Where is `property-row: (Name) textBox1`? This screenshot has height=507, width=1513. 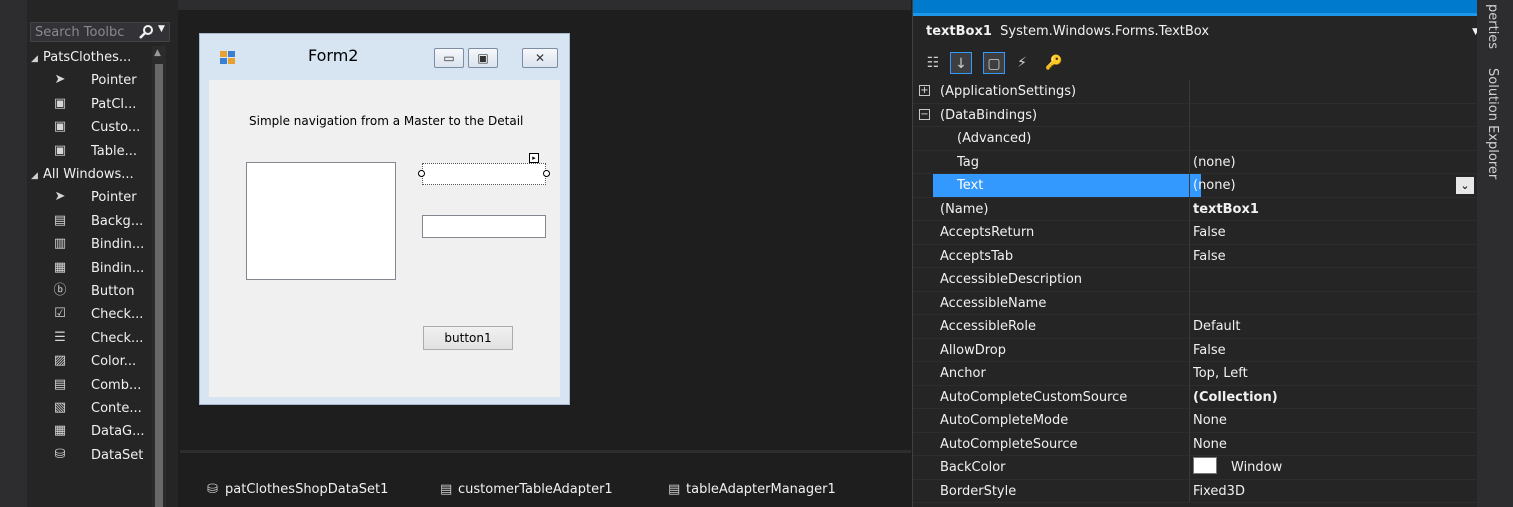 property-row: (Name) textBox1 is located at coordinates (1194, 209).